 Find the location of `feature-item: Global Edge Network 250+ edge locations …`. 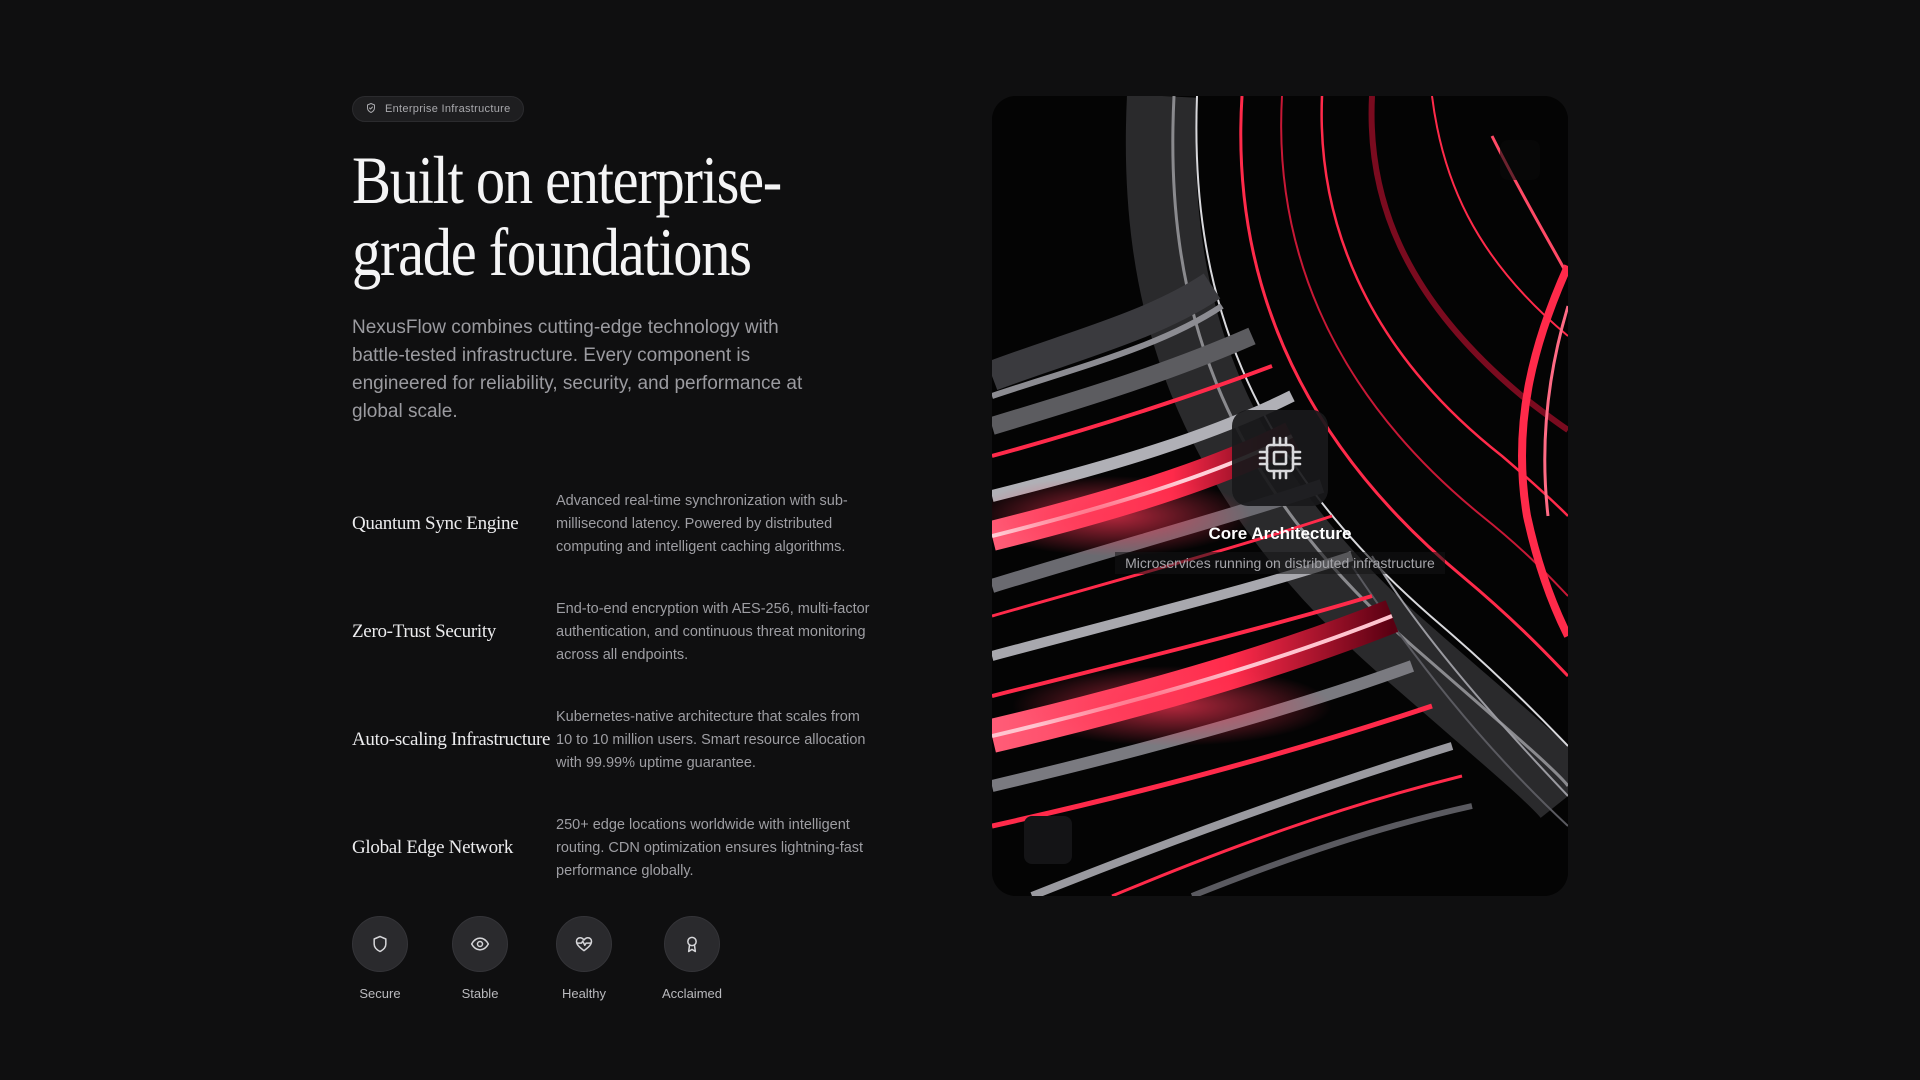

feature-item: Global Edge Network 250+ edge locations … is located at coordinates (612, 848).